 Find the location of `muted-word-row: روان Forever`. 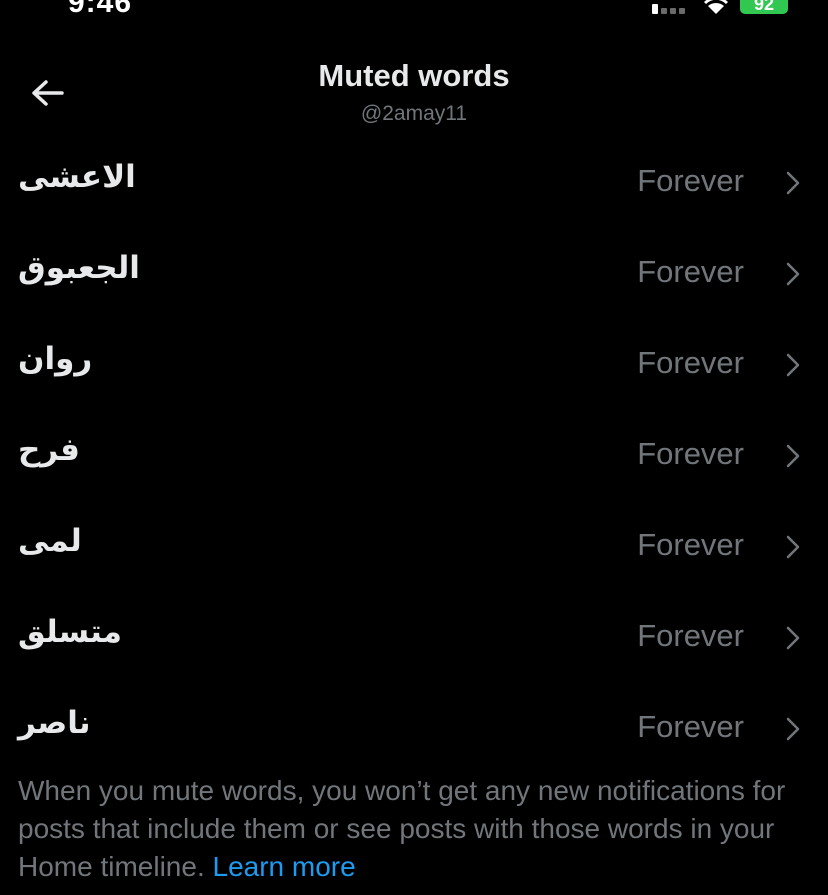

muted-word-row: روان Forever is located at coordinates (414, 364).